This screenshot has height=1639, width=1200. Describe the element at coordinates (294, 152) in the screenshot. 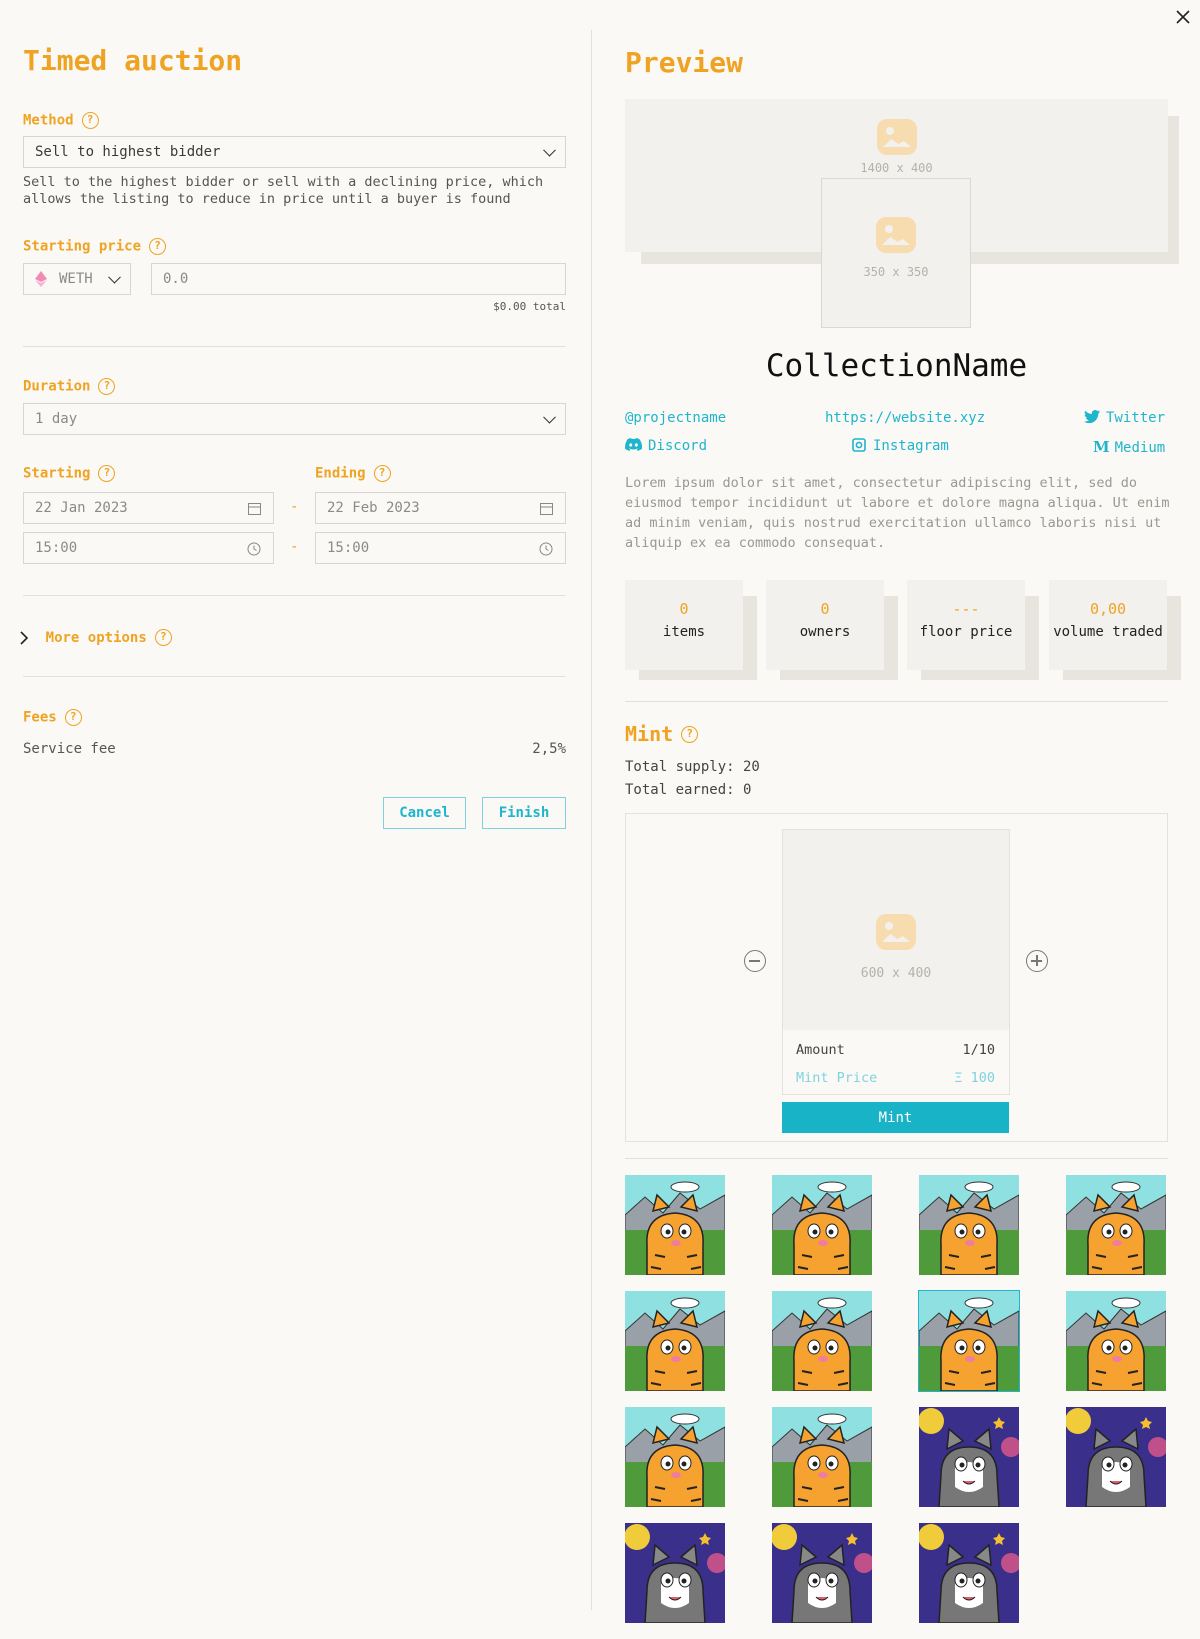

I see `method-select: Sell to highest bidder` at that location.